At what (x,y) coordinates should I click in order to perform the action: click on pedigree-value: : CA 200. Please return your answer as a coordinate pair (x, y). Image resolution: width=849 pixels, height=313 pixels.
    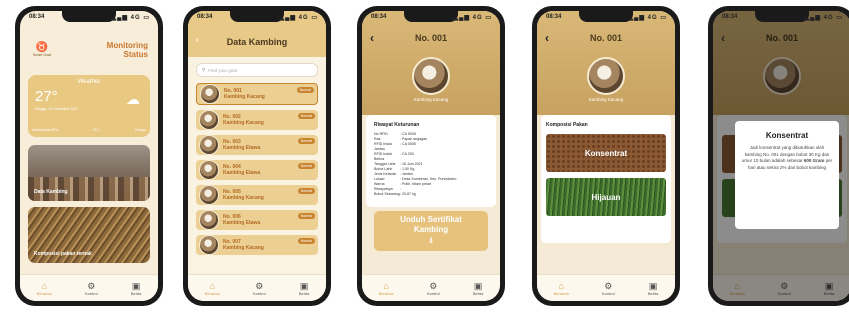
    Looking at the image, I should click on (407, 154).